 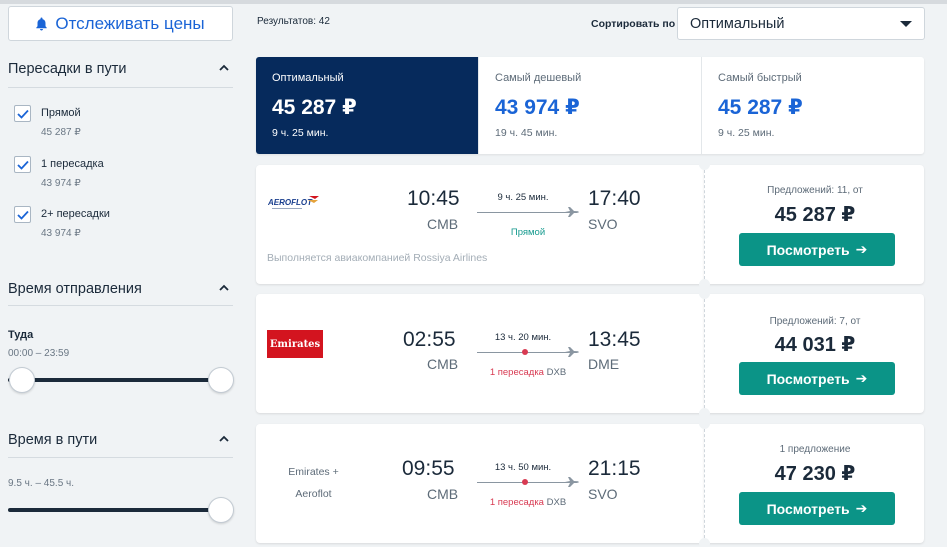 I want to click on route-line, so click(x=527, y=212).